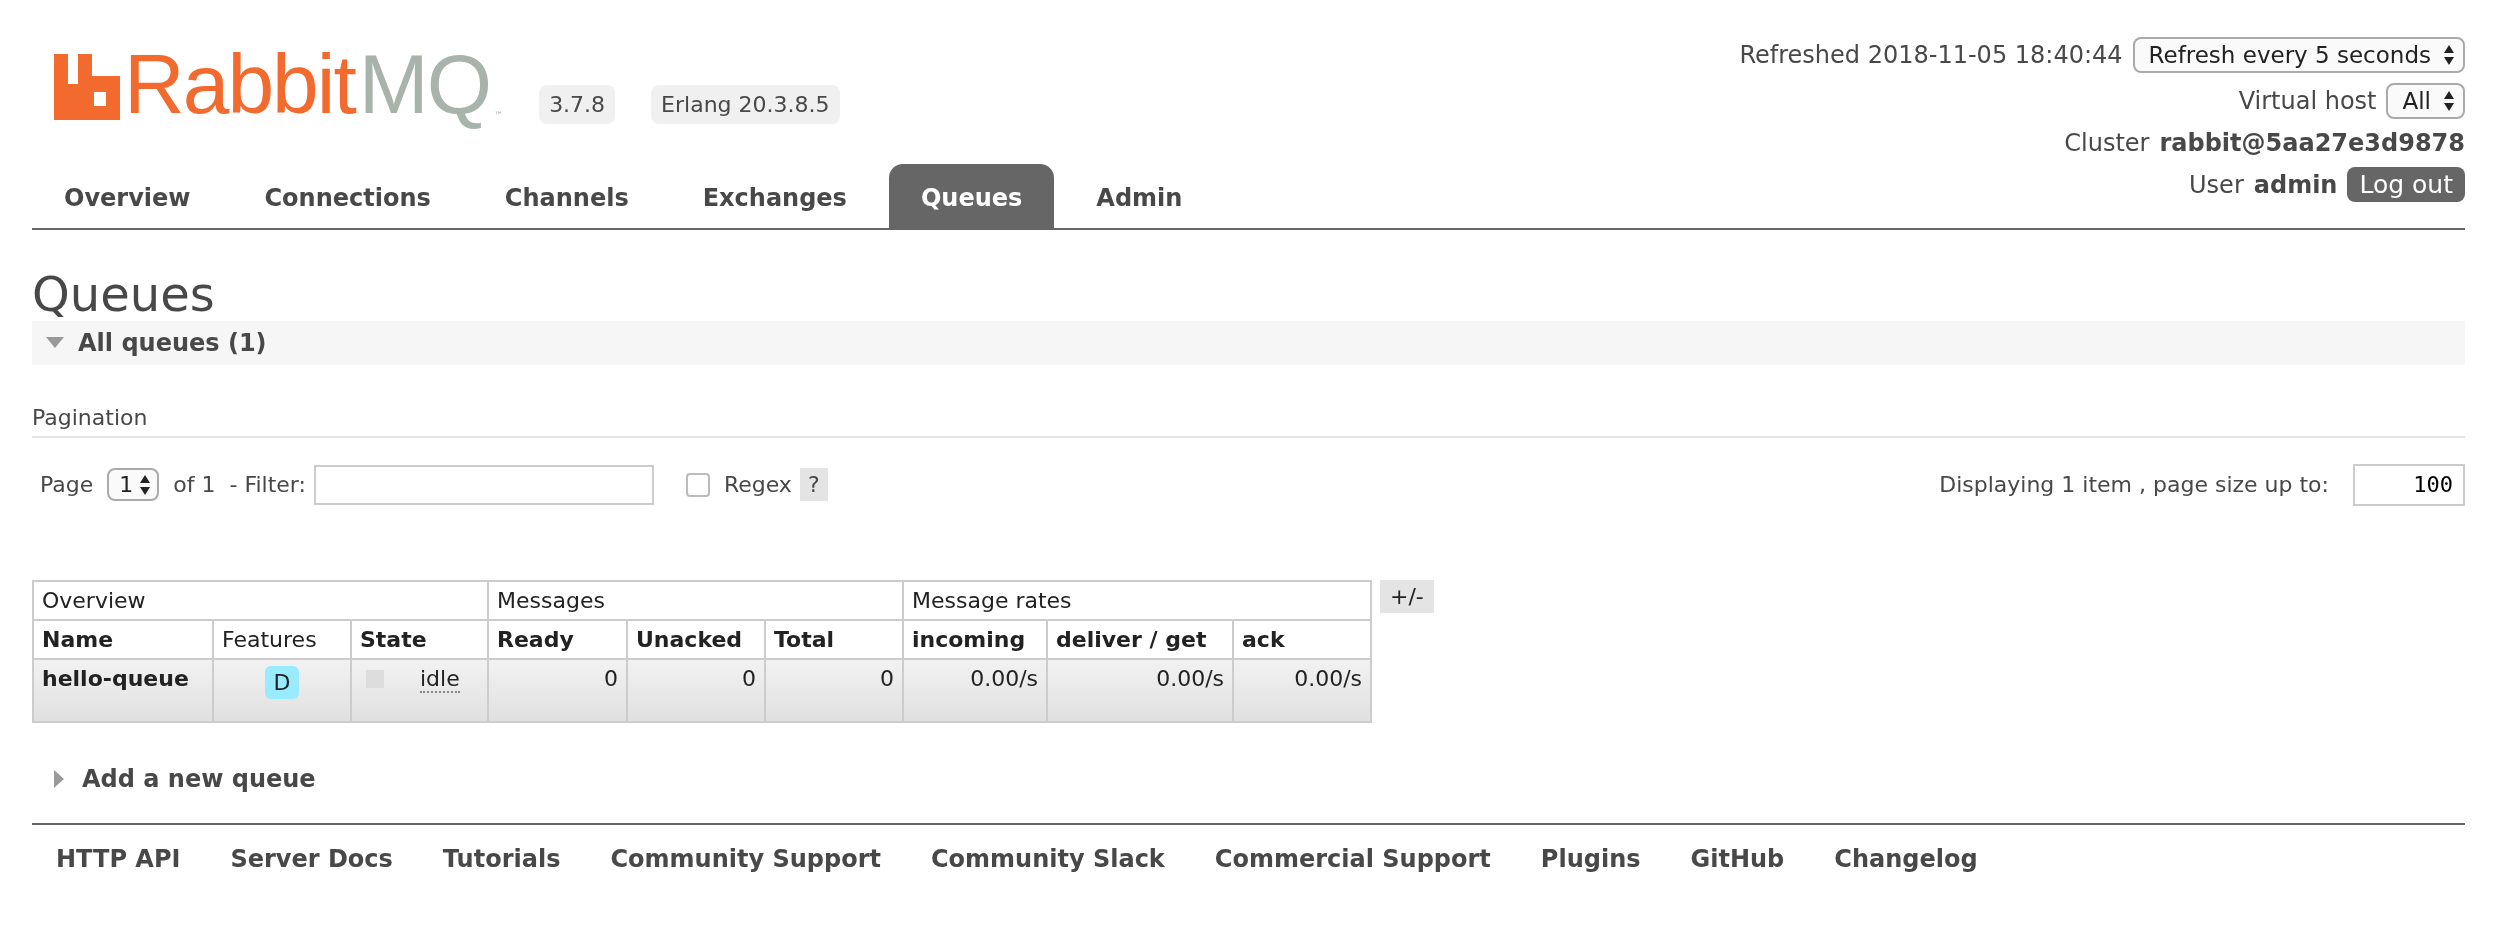  What do you see at coordinates (2409, 484) in the screenshot?
I see `page-size-field: 100` at bounding box center [2409, 484].